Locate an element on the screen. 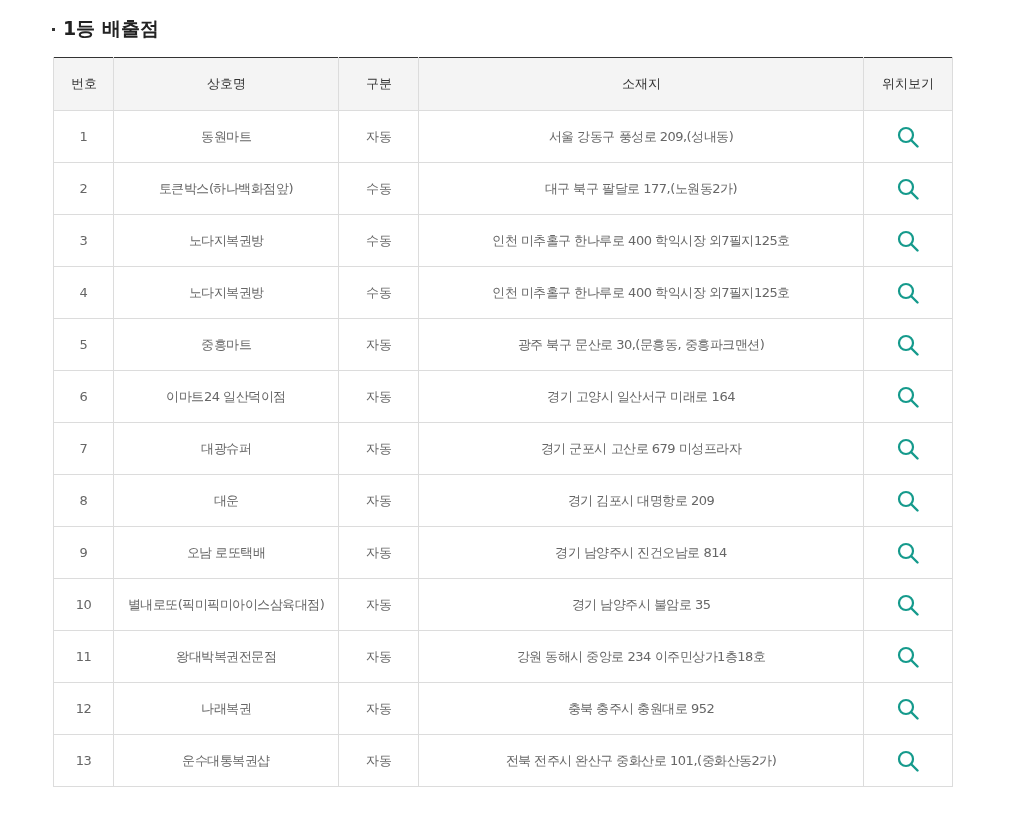 This screenshot has height=825, width=1024. table-cell: 동원마트 is located at coordinates (226, 136).